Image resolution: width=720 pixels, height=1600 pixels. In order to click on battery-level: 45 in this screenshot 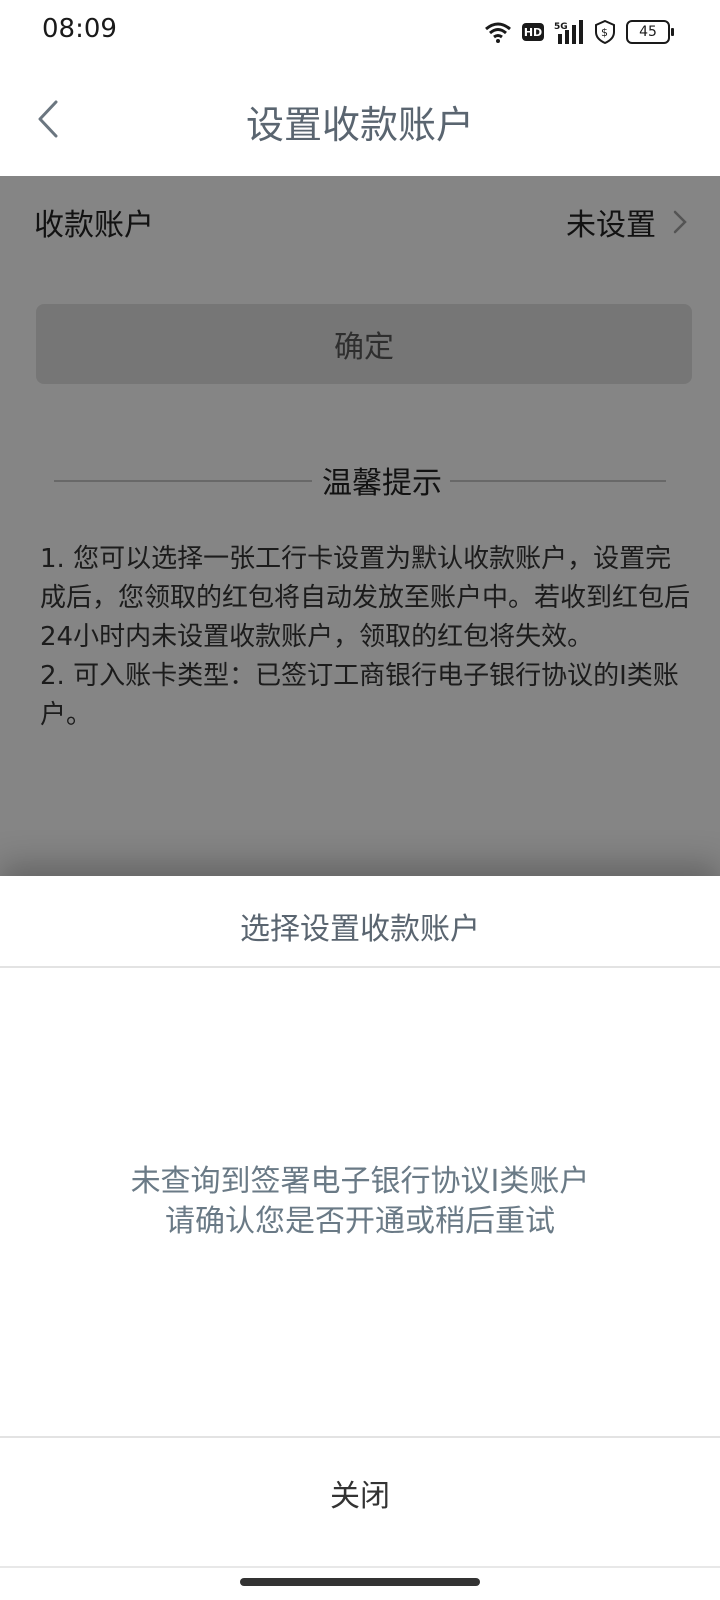, I will do `click(648, 32)`.